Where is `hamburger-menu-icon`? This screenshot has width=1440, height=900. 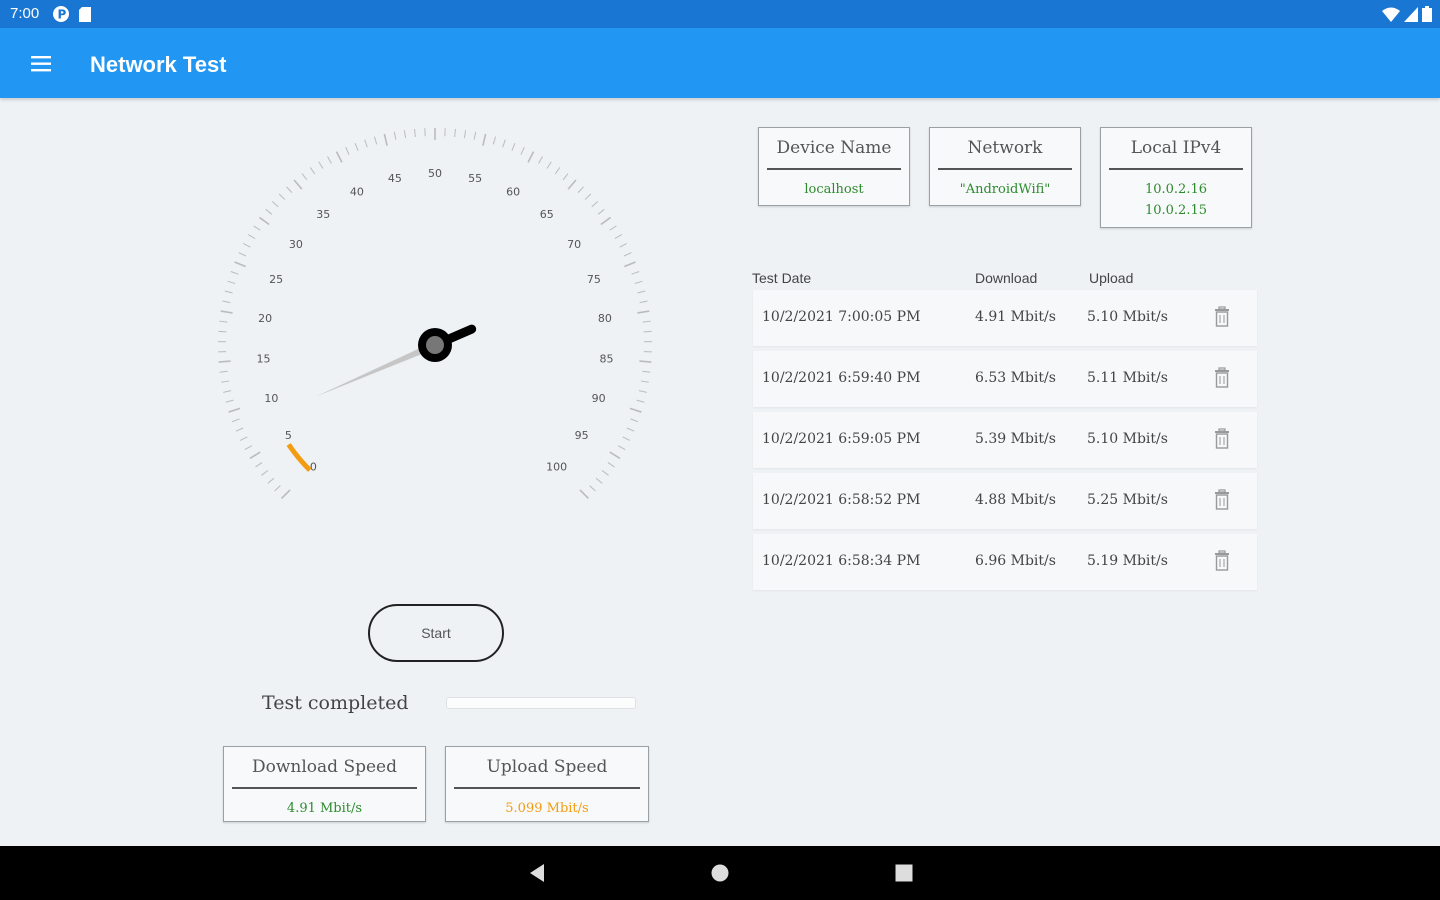 hamburger-menu-icon is located at coordinates (41, 64).